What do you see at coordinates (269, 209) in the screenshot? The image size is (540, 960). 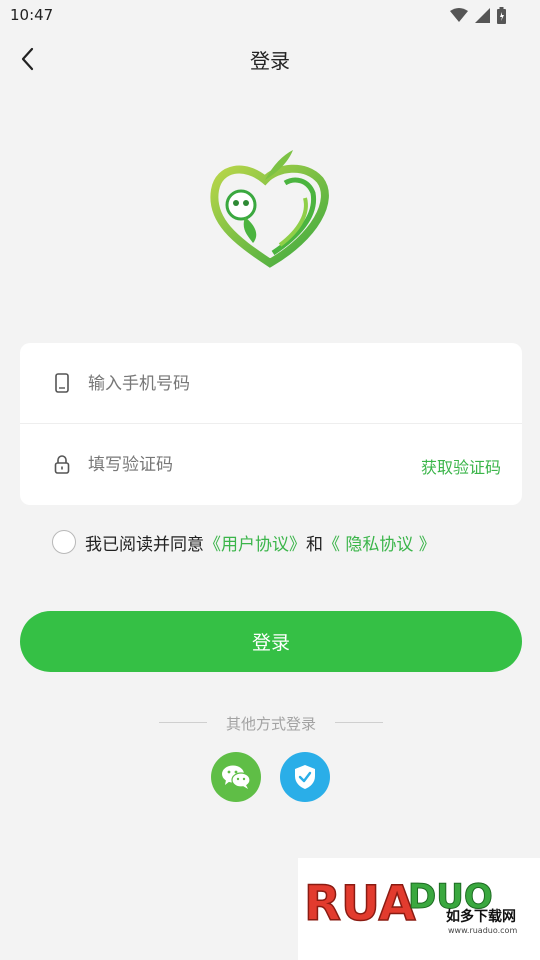 I see `panda-heart-logo` at bounding box center [269, 209].